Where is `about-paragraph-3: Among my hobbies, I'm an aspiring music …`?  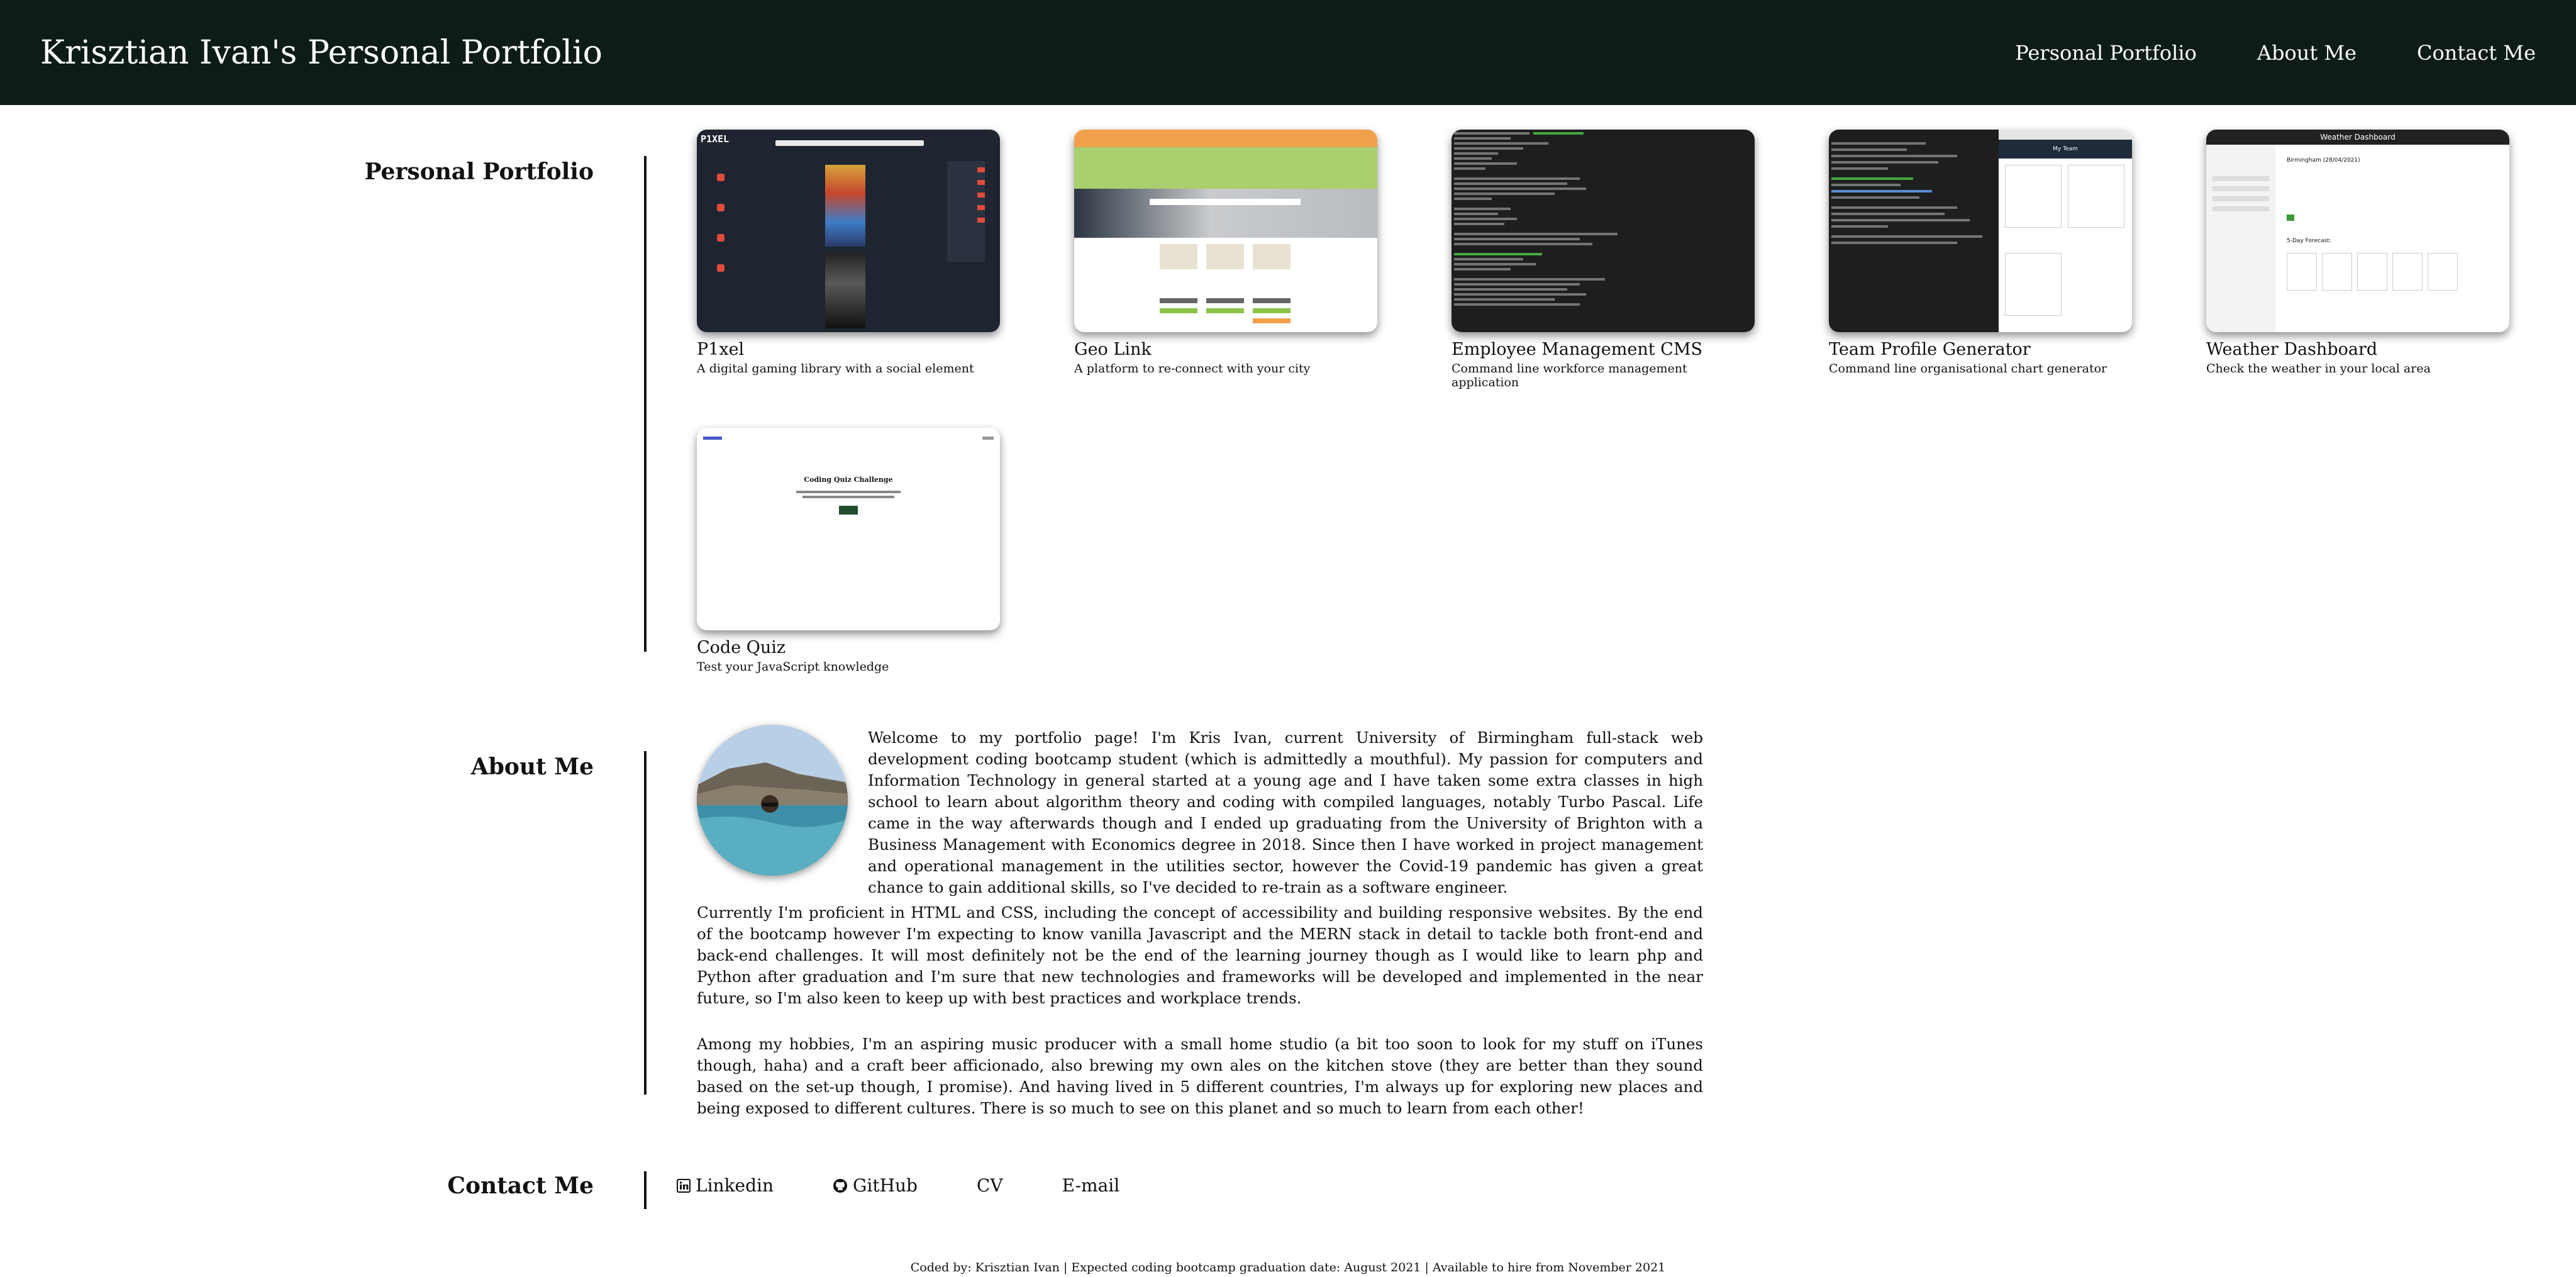 about-paragraph-3: Among my hobbies, I'm an aspiring music … is located at coordinates (1200, 1076).